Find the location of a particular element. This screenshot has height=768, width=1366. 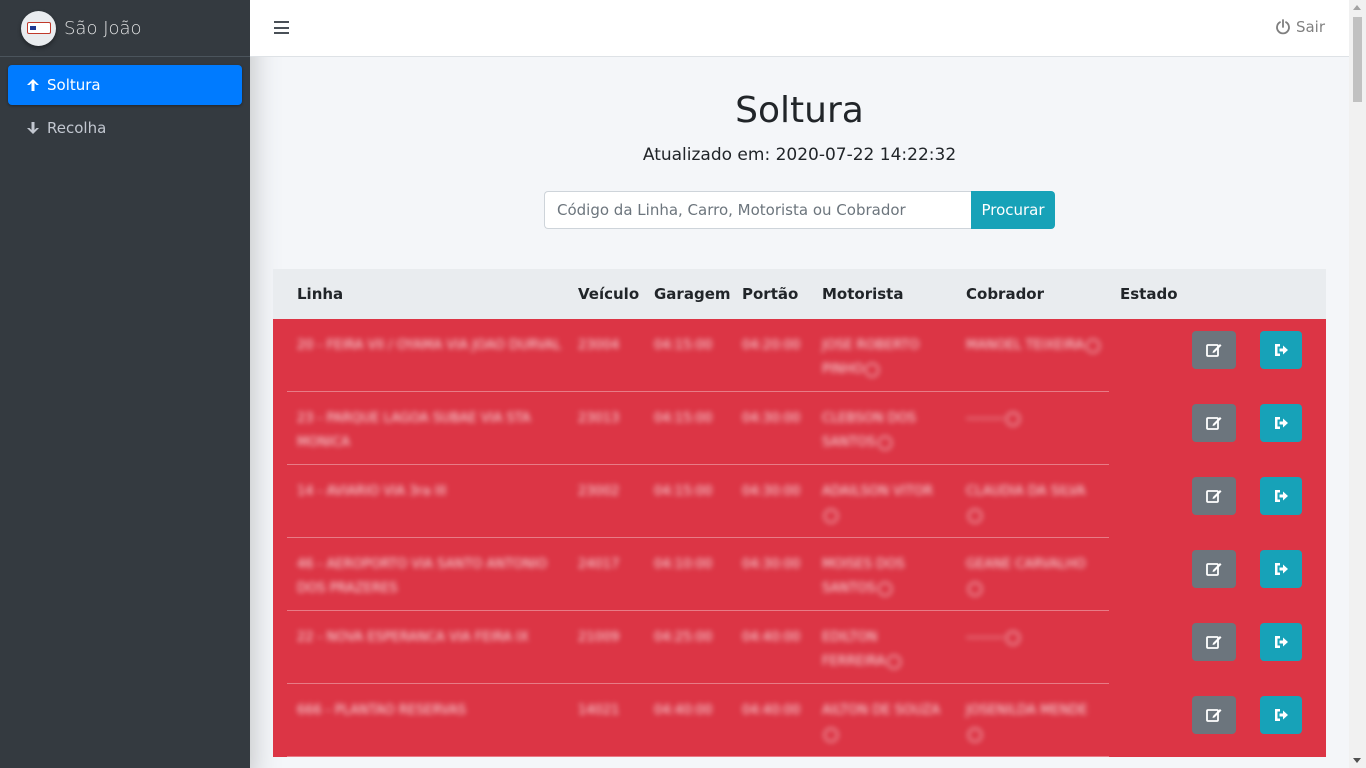

cell-motorista: MOISES DOS SANTOS is located at coordinates (883, 577).